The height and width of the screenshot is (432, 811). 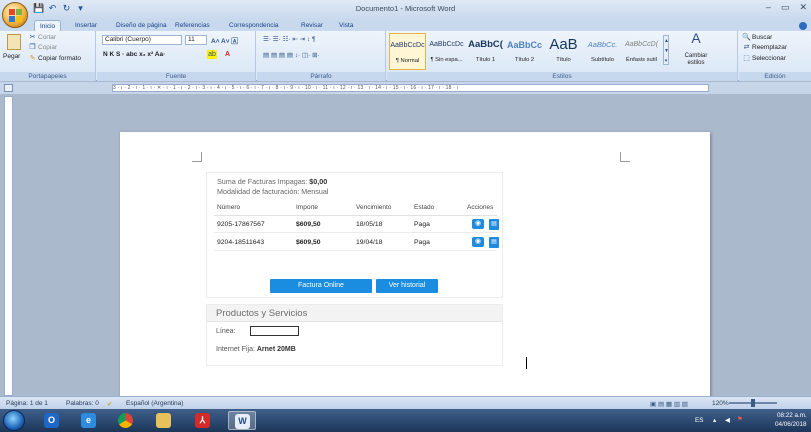 What do you see at coordinates (769, 58) in the screenshot?
I see `select-button: Seleccionar` at bounding box center [769, 58].